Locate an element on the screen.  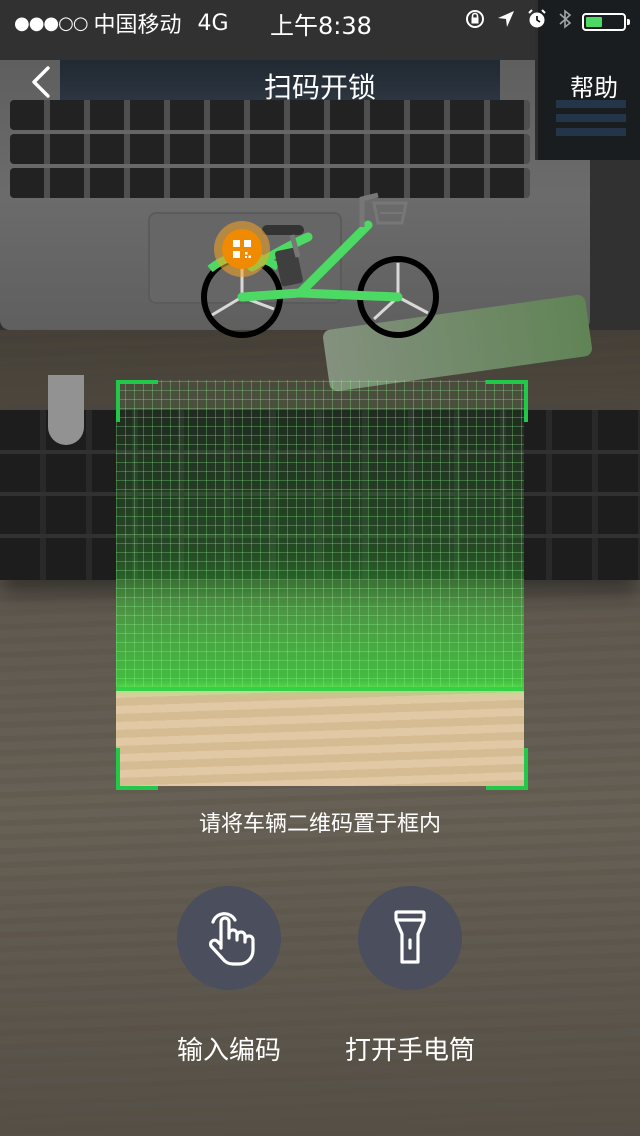
status-time: 上午8:38 is located at coordinates (321, 26).